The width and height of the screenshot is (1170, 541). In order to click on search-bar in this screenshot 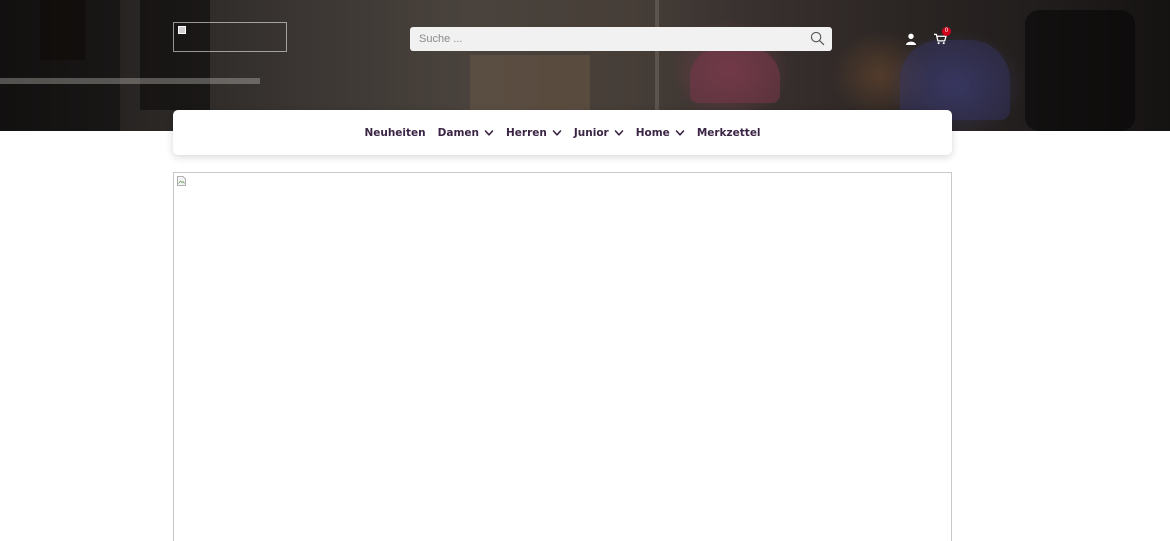, I will do `click(621, 39)`.